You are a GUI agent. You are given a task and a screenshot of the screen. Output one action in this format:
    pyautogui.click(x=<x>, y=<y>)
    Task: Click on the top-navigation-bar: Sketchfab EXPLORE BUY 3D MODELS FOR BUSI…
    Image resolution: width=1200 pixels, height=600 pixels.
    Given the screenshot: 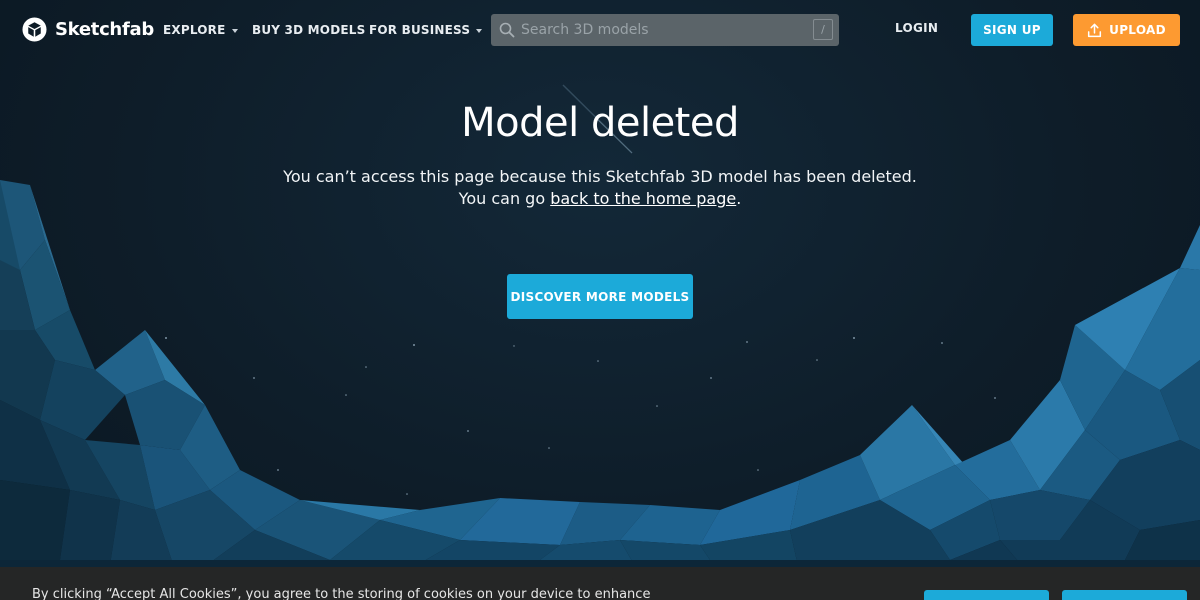 What is the action you would take?
    pyautogui.click(x=600, y=30)
    